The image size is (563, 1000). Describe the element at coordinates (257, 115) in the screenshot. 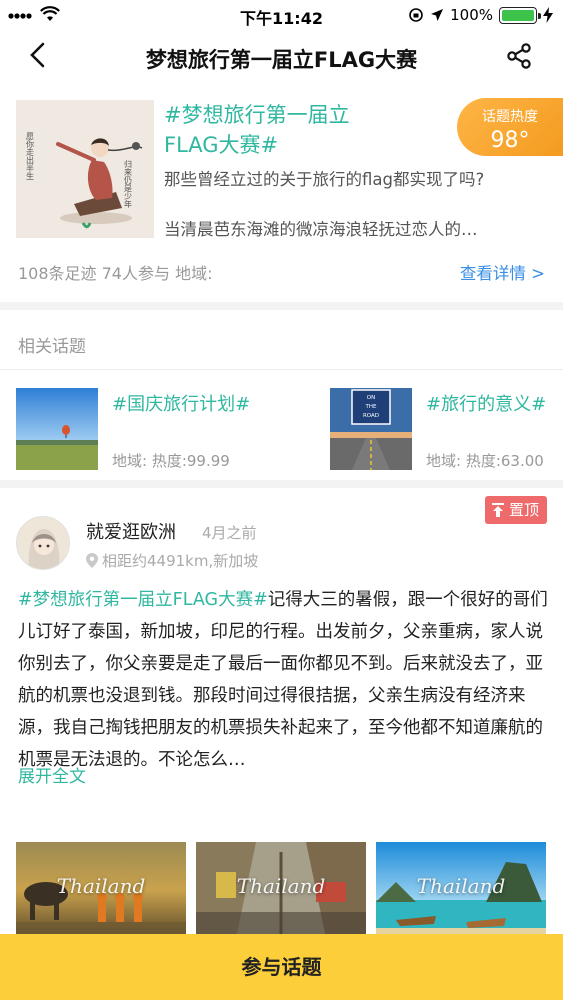

I see `topic-title-line1: #梦想旅行第一届立` at that location.